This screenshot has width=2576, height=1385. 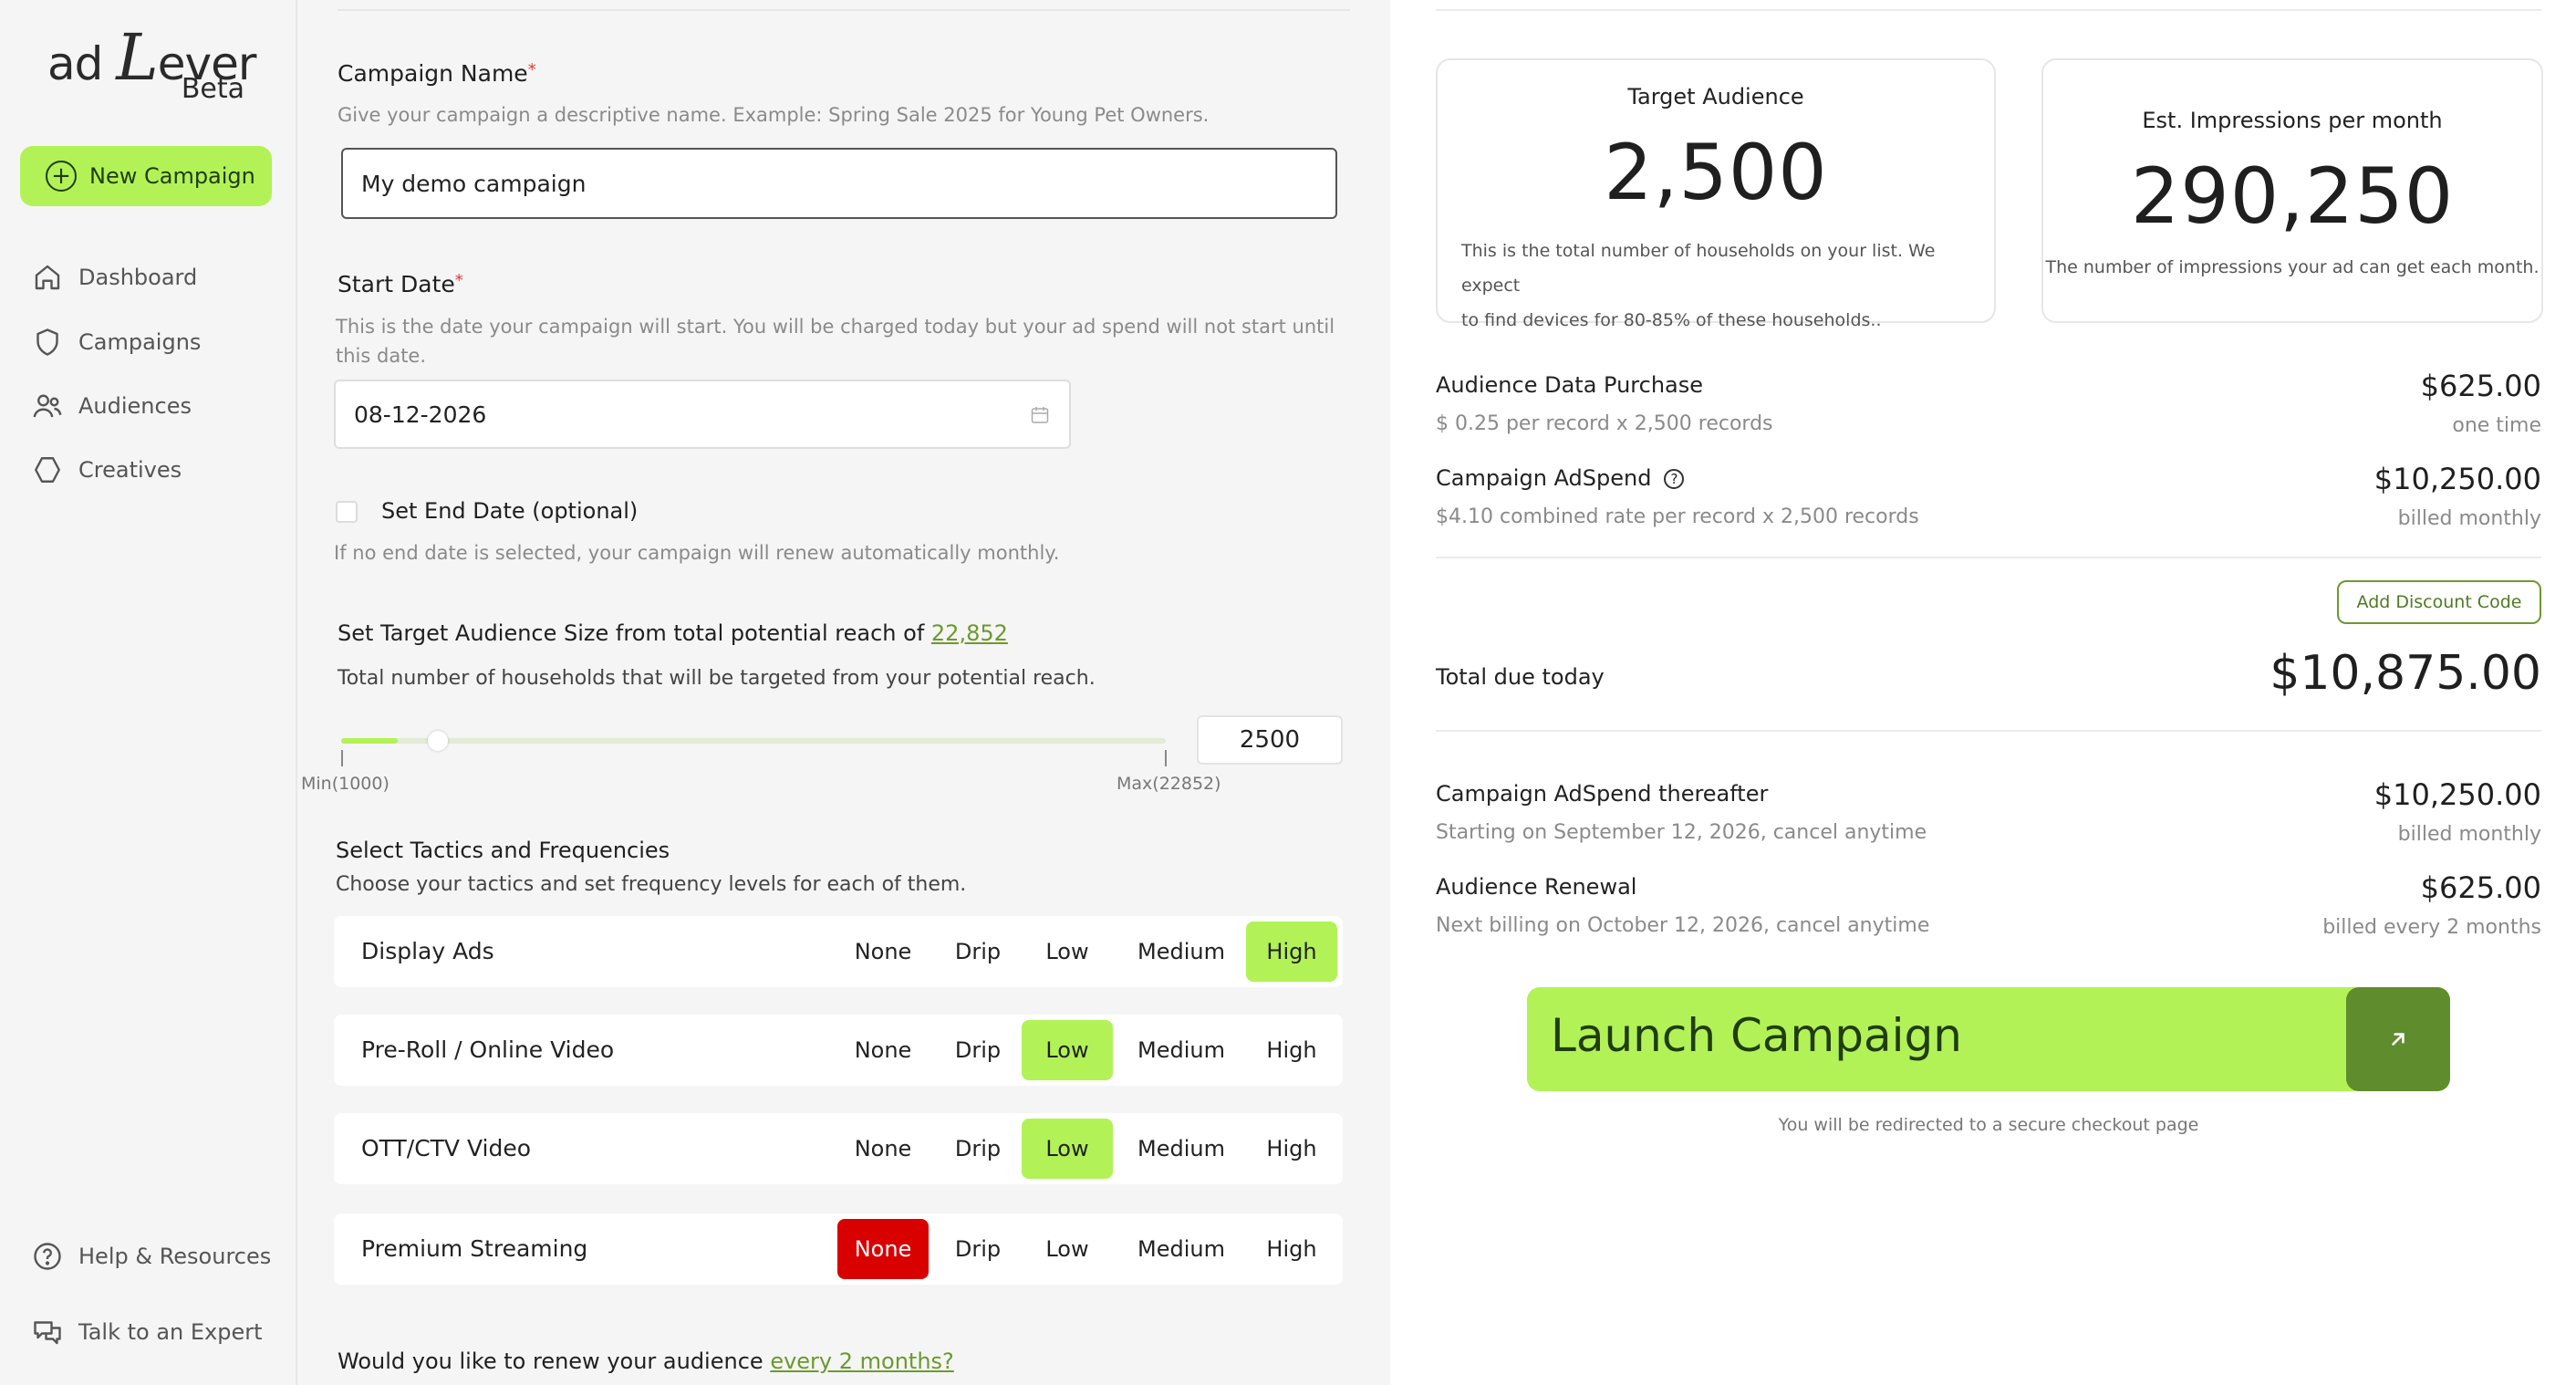 I want to click on sidebar-item-label: Talk to an Expert, so click(x=170, y=1332).